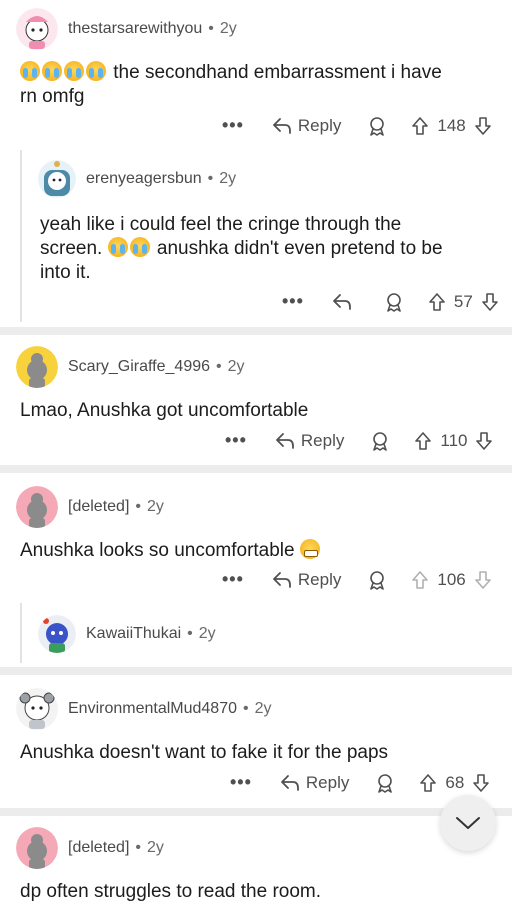 The height and width of the screenshot is (905, 512). I want to click on grimace-emoji-icon, so click(309, 549).